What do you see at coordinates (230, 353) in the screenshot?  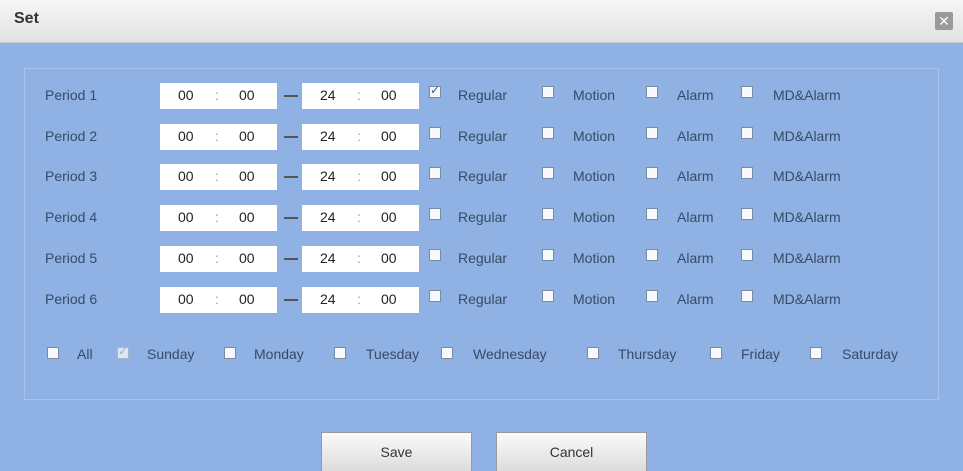 I see `day-checkbox-monday` at bounding box center [230, 353].